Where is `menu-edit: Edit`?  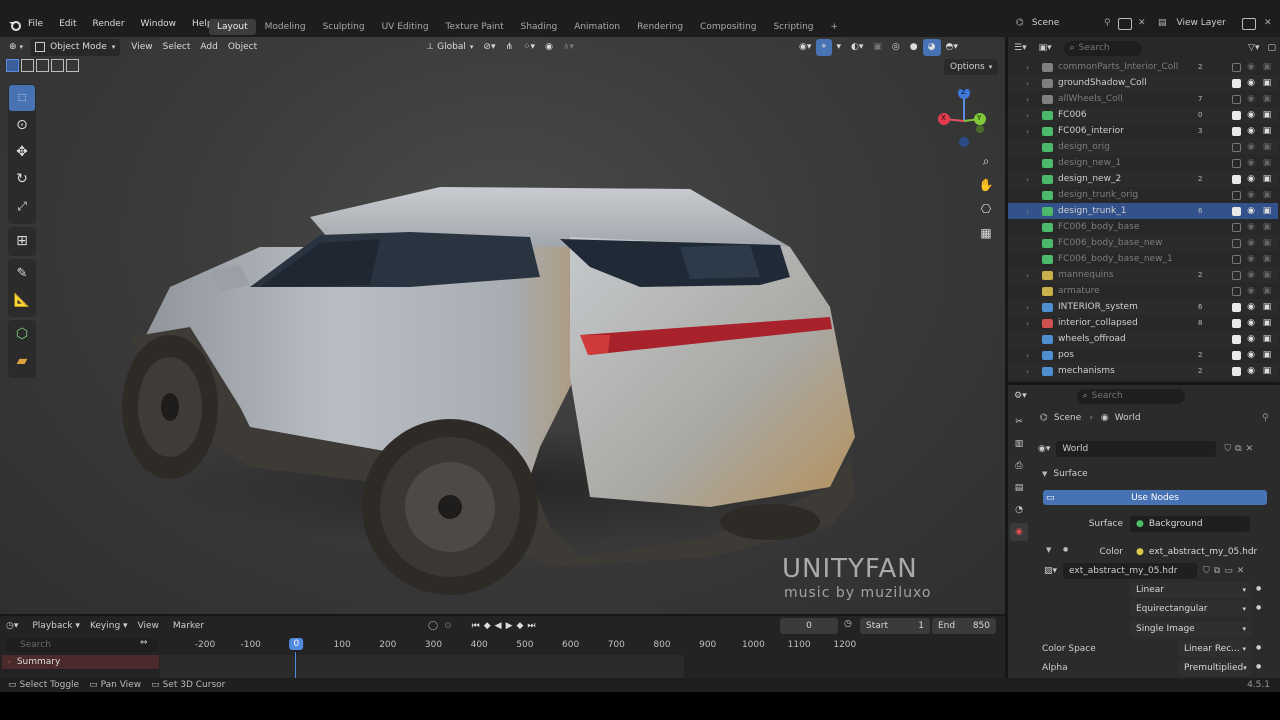 menu-edit: Edit is located at coordinates (67, 24).